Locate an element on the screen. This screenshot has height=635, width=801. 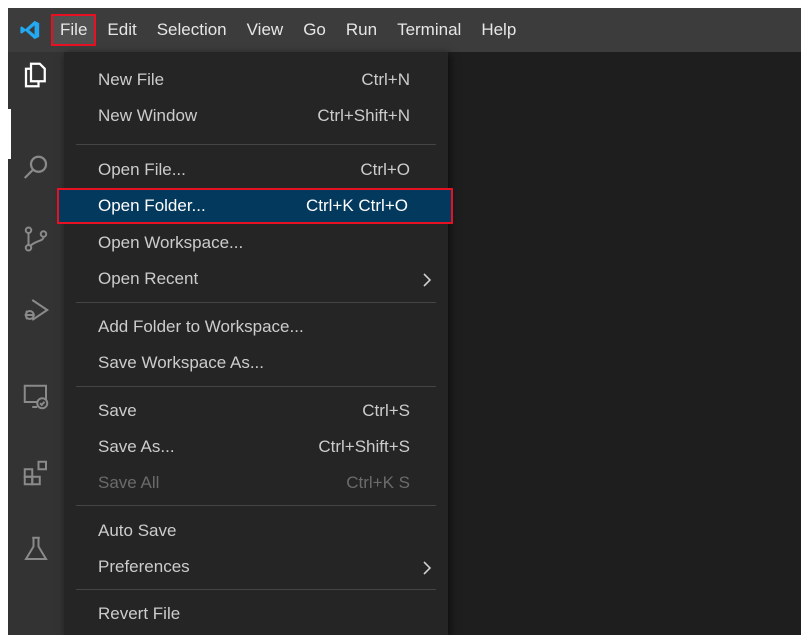
menu-view: View is located at coordinates (265, 30).